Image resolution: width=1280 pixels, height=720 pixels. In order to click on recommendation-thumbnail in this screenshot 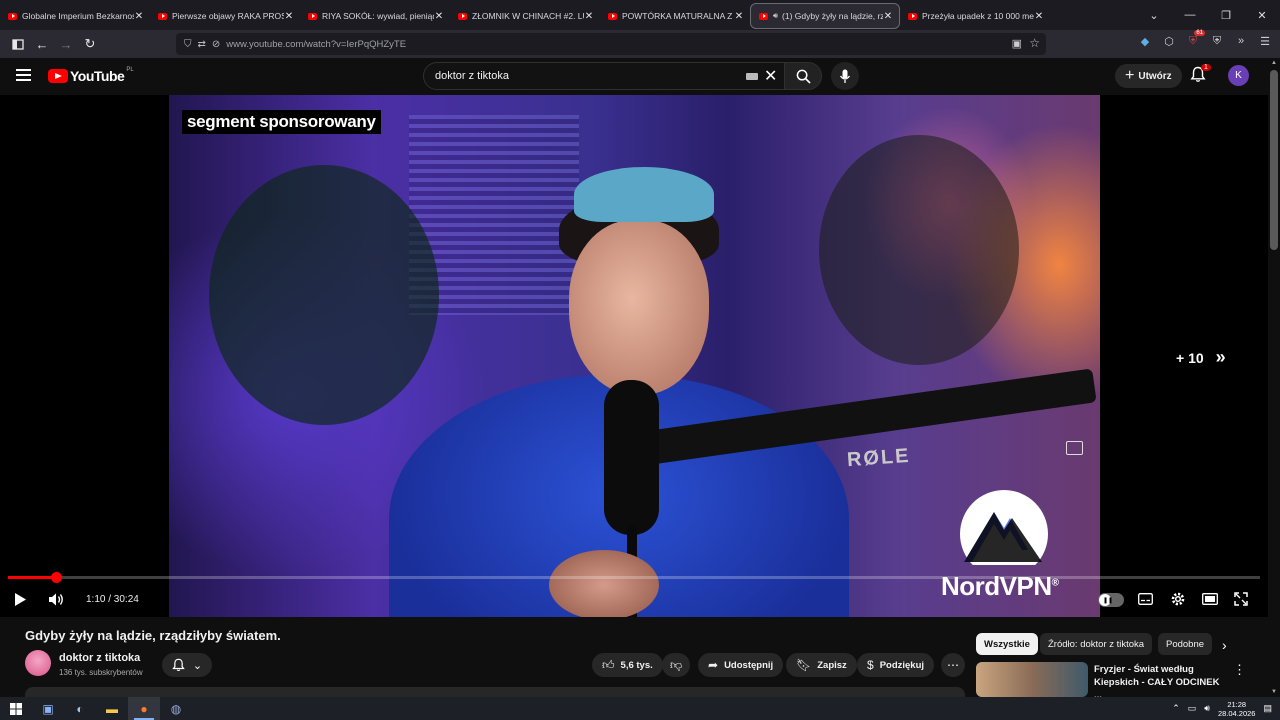, I will do `click(1032, 679)`.